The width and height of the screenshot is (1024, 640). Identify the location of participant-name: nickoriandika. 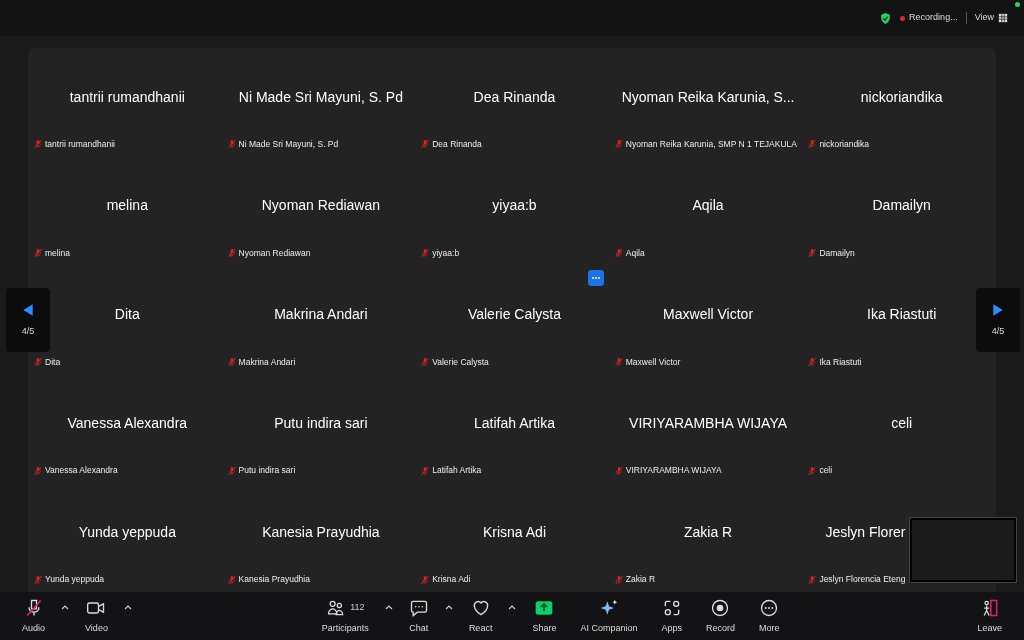
(901, 97).